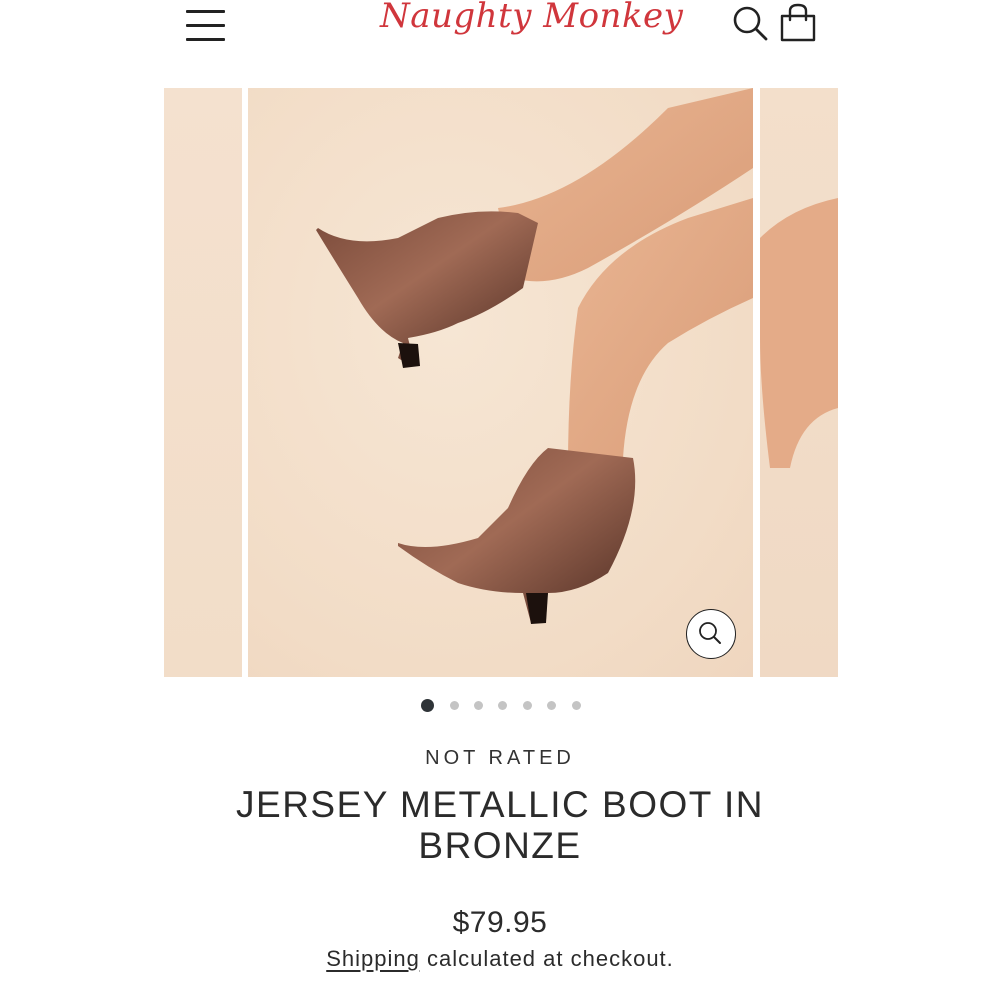  What do you see at coordinates (205, 11) in the screenshot?
I see `menu-bar-top` at bounding box center [205, 11].